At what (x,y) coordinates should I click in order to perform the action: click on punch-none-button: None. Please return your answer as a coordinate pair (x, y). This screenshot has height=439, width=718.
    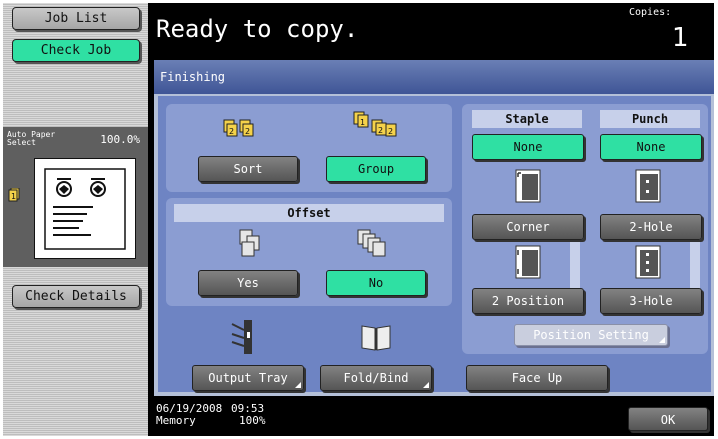
    Looking at the image, I should click on (651, 147).